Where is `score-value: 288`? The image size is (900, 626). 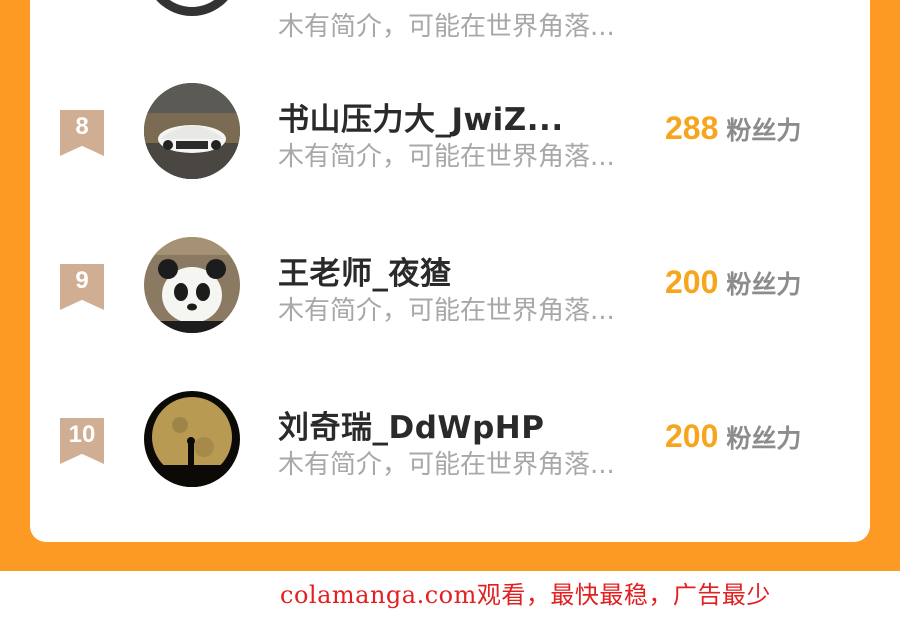 score-value: 288 is located at coordinates (692, 128).